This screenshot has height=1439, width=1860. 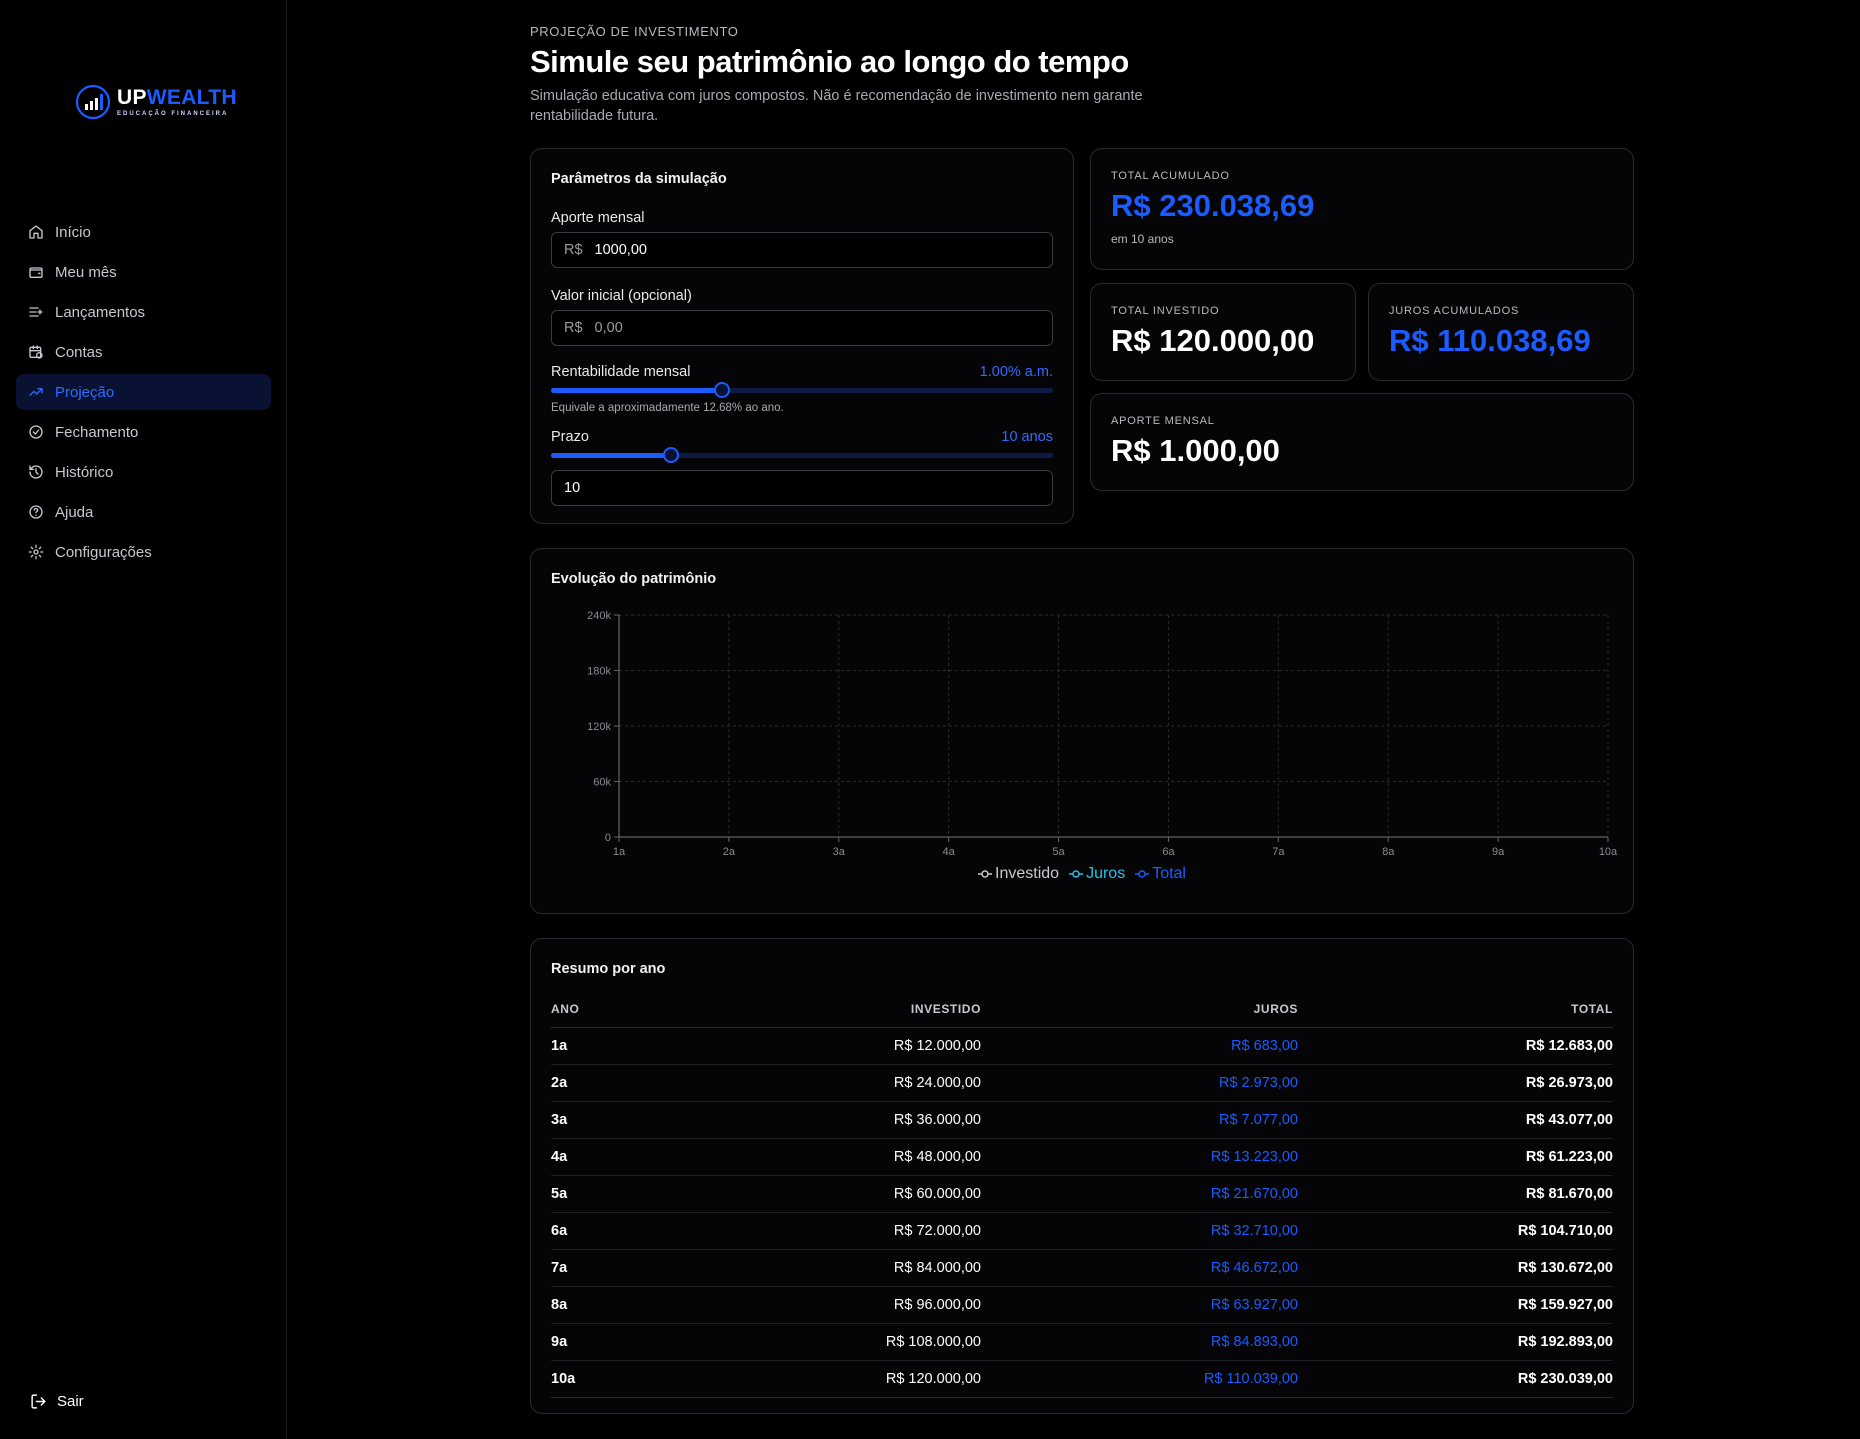 What do you see at coordinates (1139, 1342) in the screenshot?
I see `cell-juros: R$ 84.893,00` at bounding box center [1139, 1342].